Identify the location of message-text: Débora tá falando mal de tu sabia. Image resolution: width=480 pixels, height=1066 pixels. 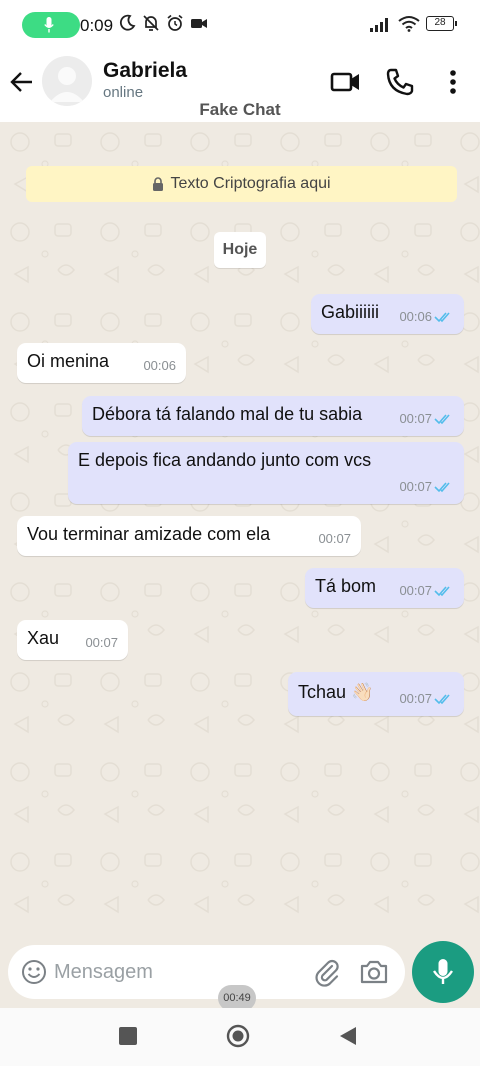
(227, 414).